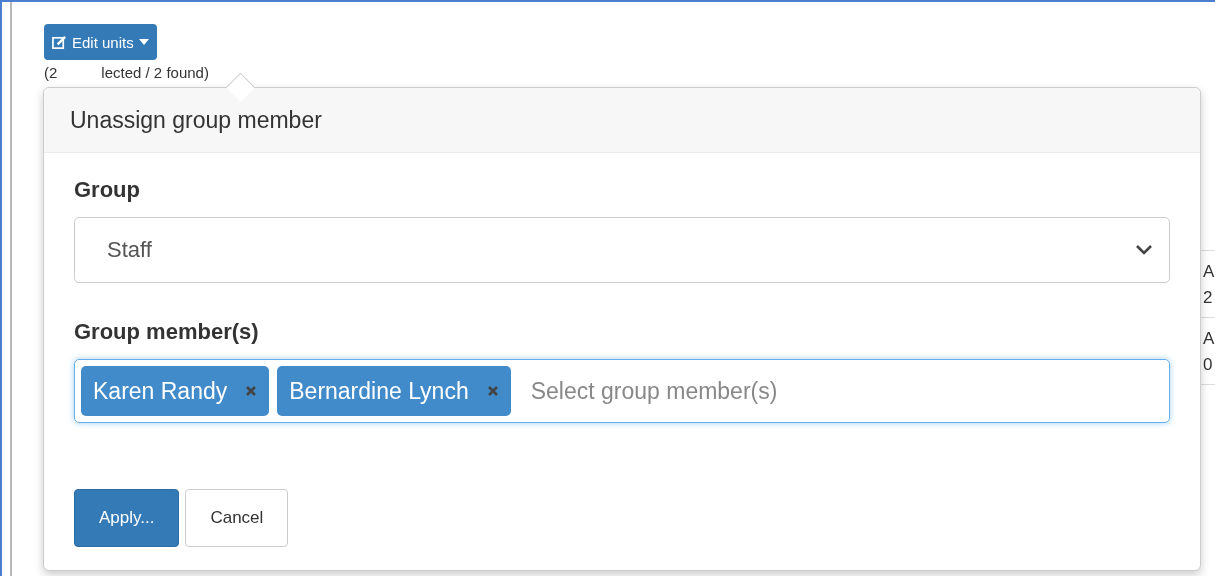  What do you see at coordinates (1208, 298) in the screenshot?
I see `table-cell-text: 2` at bounding box center [1208, 298].